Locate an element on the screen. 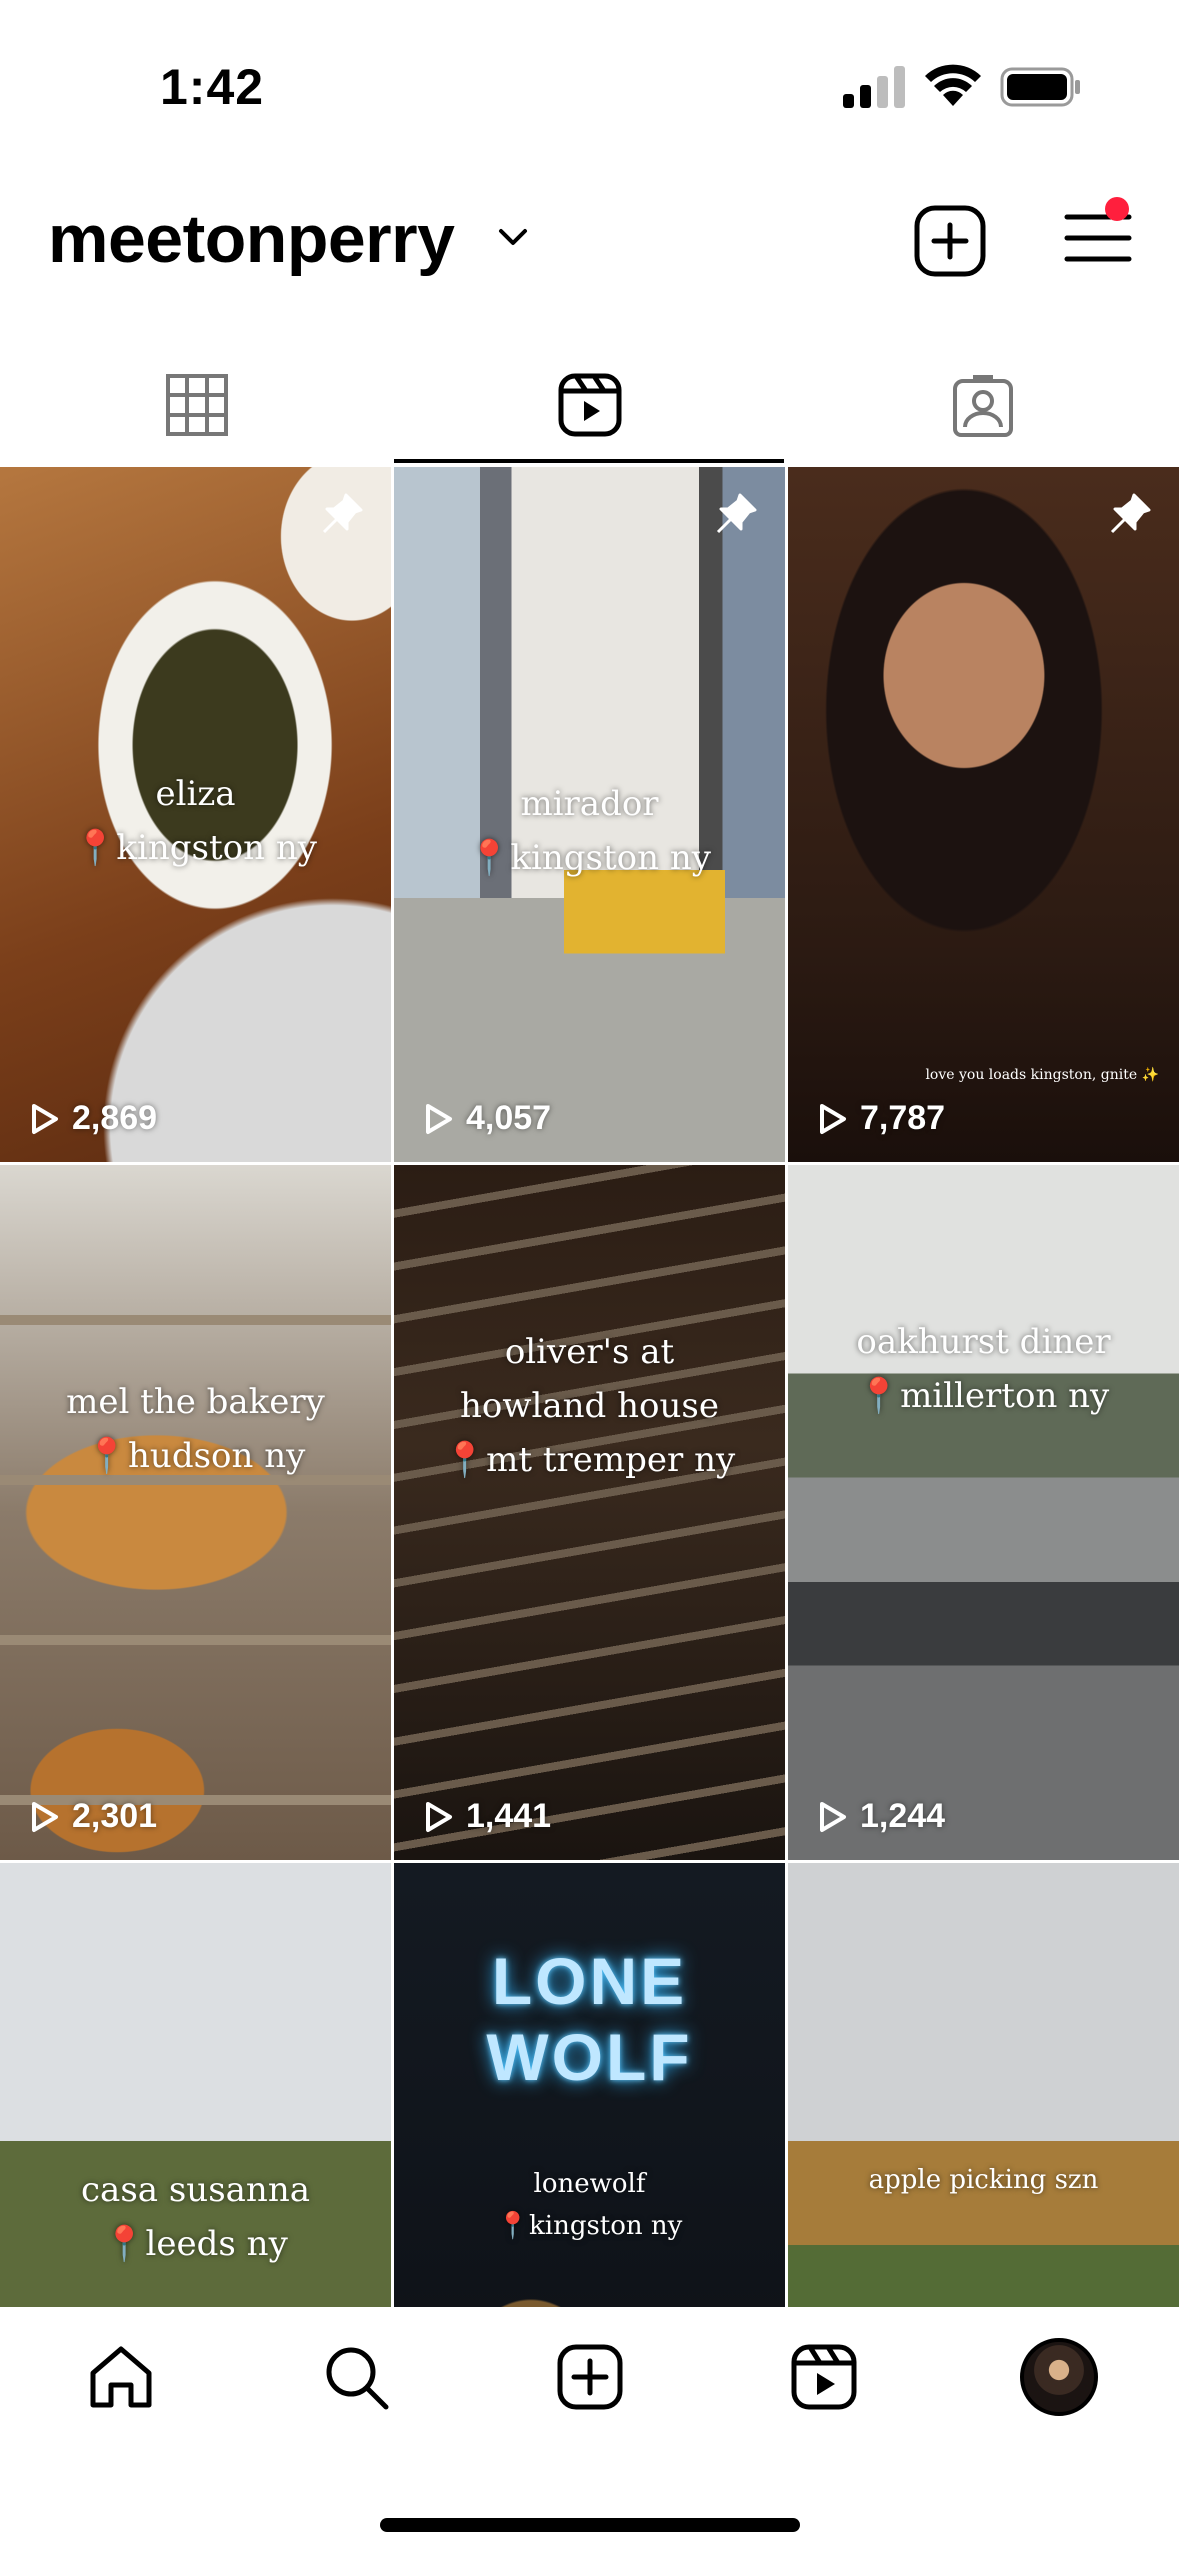 This screenshot has height=2556, width=1179. reel-title: oliver's at is located at coordinates (589, 1352).